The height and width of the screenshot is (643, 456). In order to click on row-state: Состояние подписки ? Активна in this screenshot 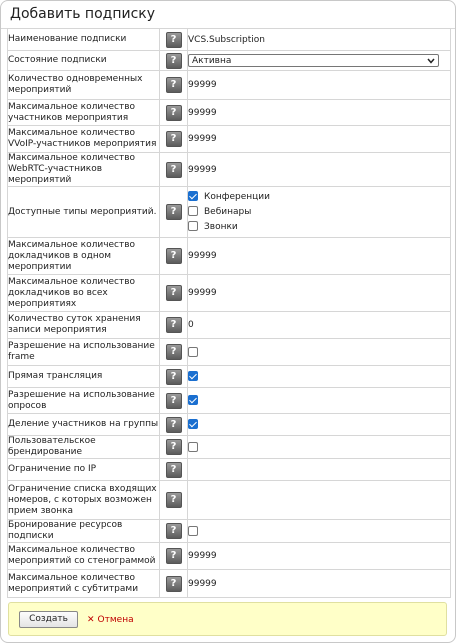, I will do `click(229, 60)`.